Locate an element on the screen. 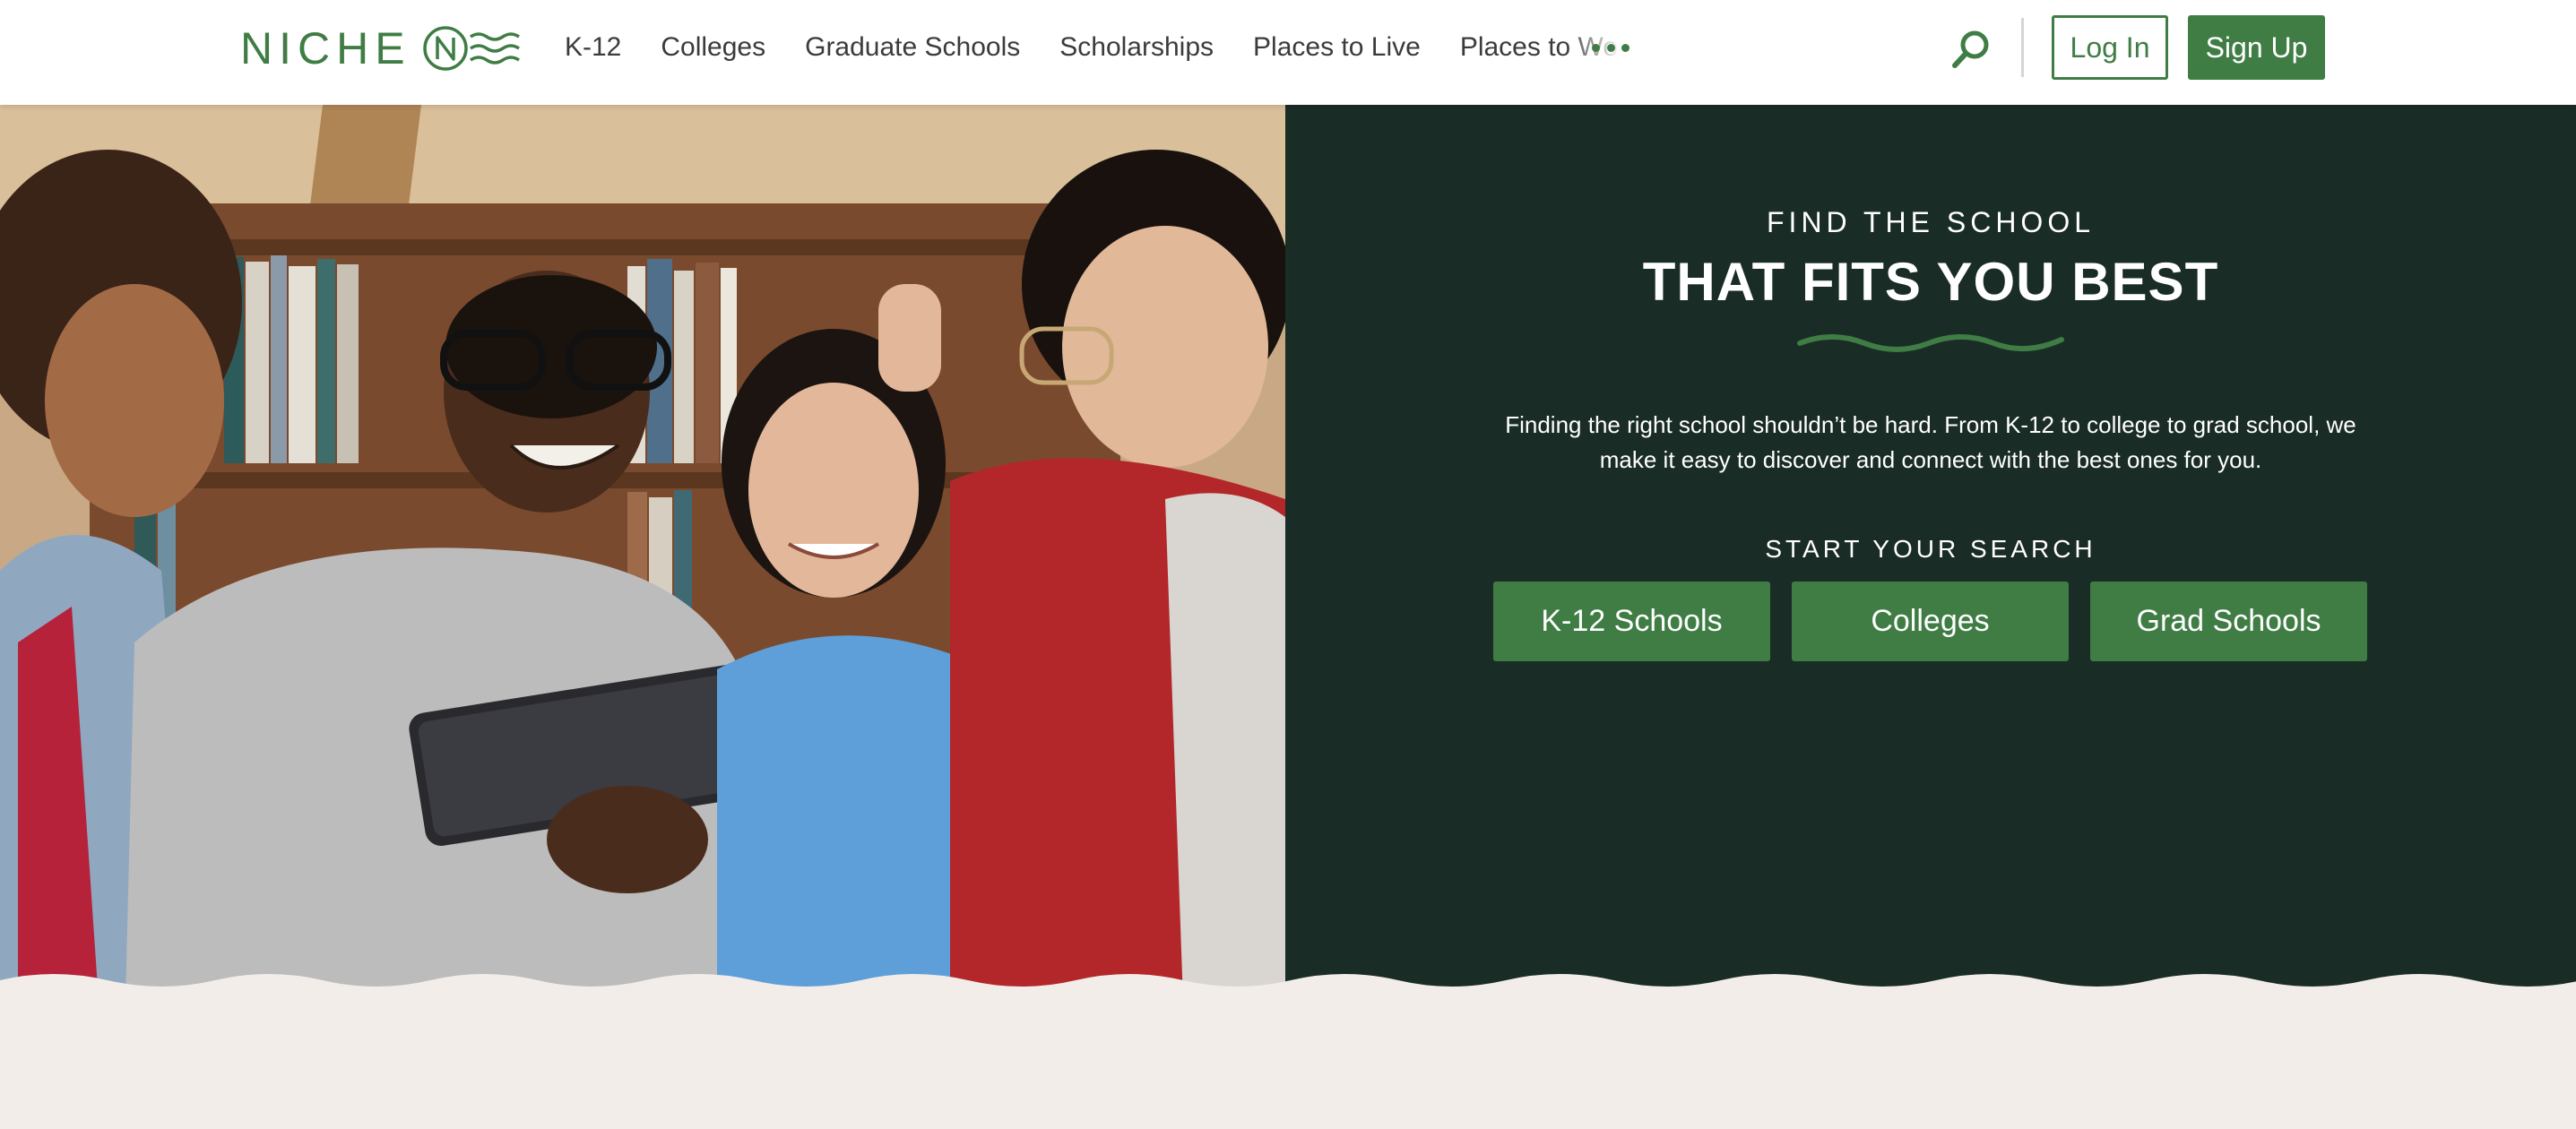  search-buttons: K-12 Schools Colleges Grad Schools is located at coordinates (1930, 621).